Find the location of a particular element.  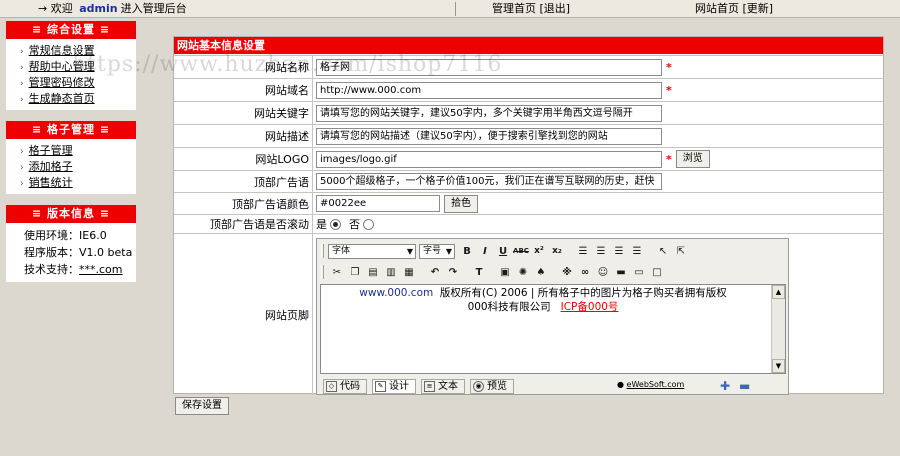

footer-company: 000科技有限公司 is located at coordinates (509, 307).